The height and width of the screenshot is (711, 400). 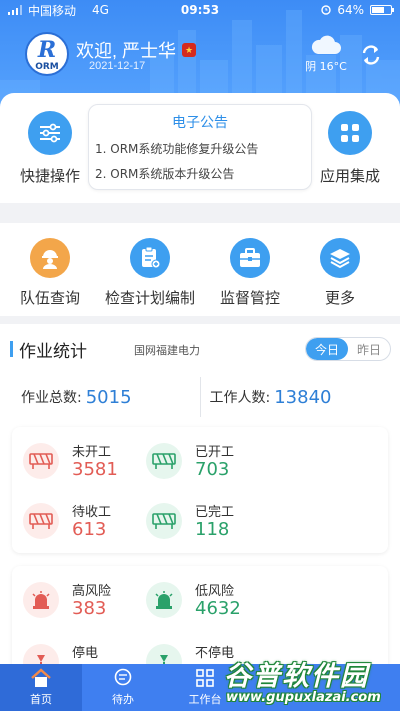 What do you see at coordinates (149, 298) in the screenshot?
I see `inspection-plan-label: 检查计划编制` at bounding box center [149, 298].